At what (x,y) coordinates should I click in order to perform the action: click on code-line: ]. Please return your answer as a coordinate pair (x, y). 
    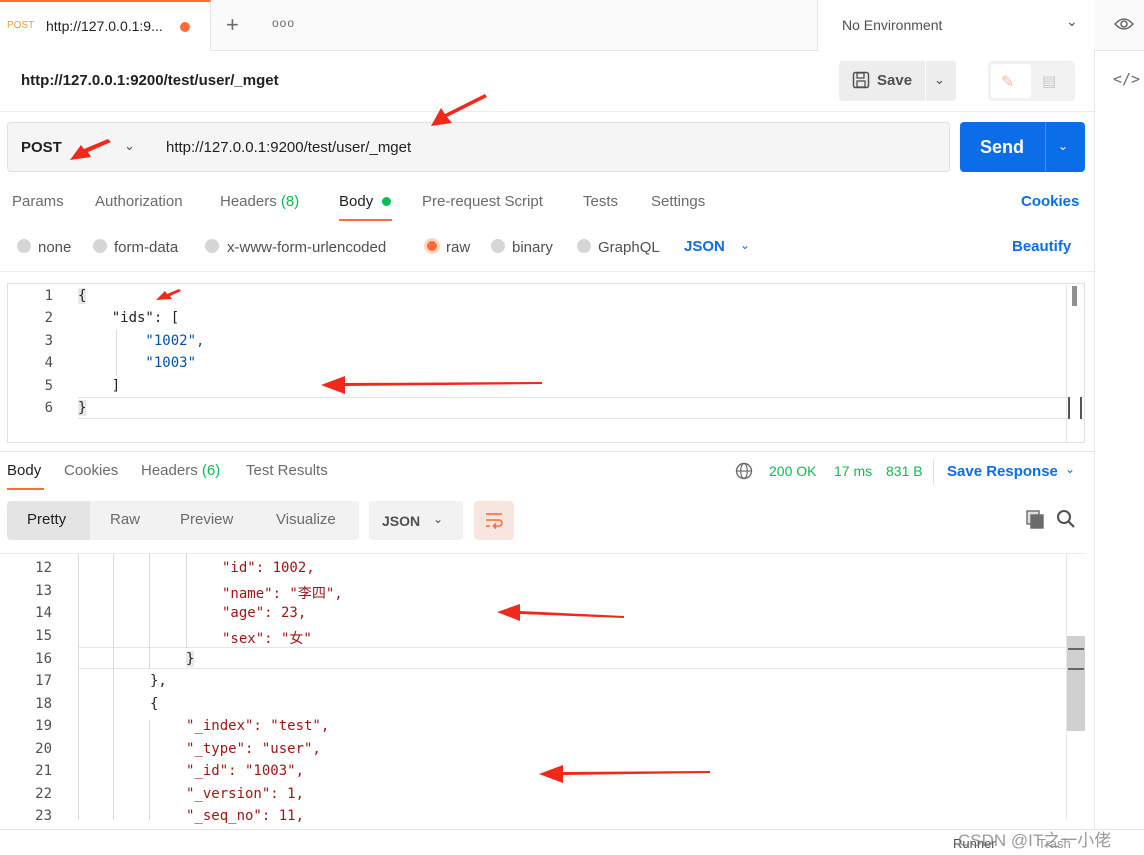
    Looking at the image, I should click on (99, 386).